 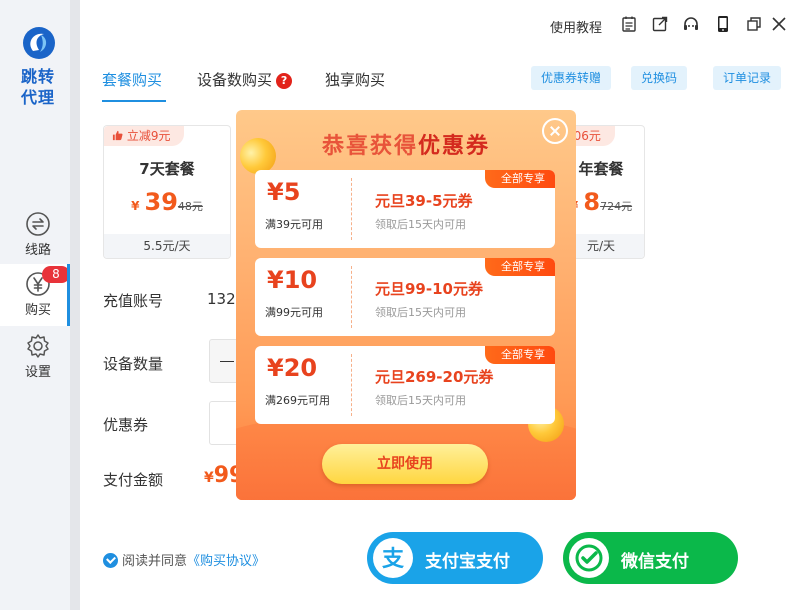 I want to click on coupon-amount: ¥20, so click(x=292, y=368).